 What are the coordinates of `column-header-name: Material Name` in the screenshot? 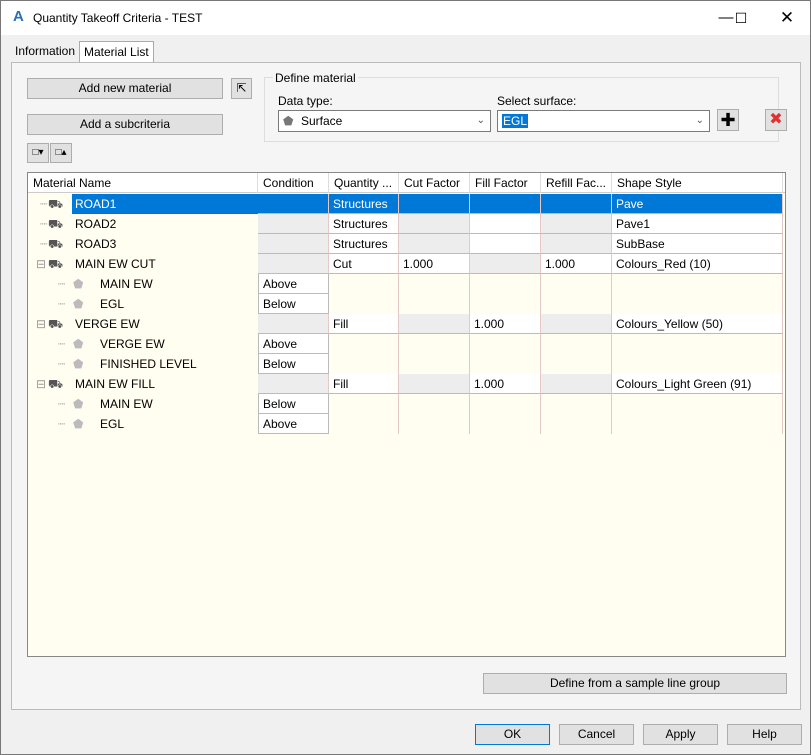 It's located at (143, 183).